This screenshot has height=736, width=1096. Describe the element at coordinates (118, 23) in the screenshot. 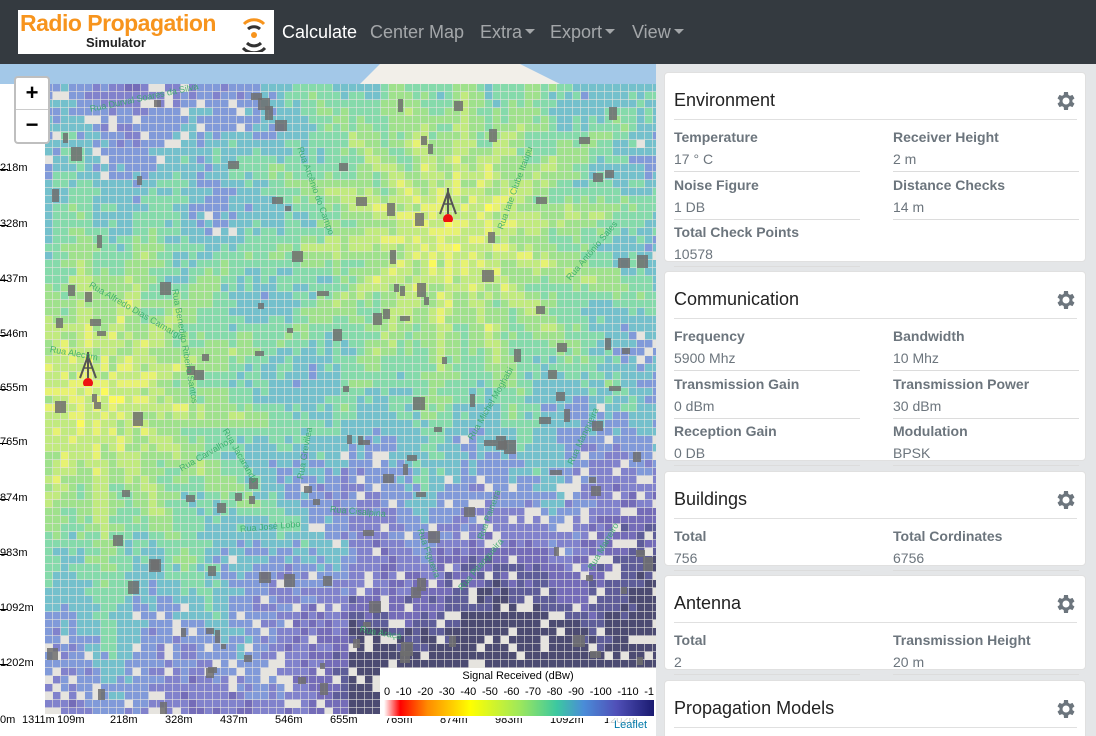

I see `logo-title: Radio Propagation` at that location.